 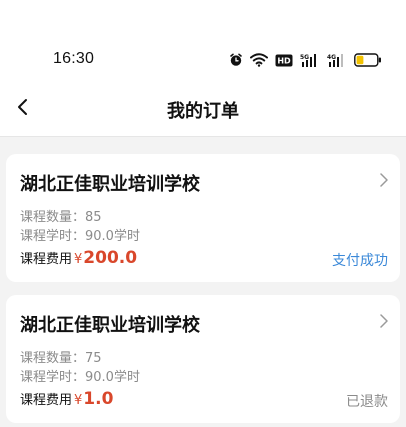 I want to click on svg-text: 4G, so click(x=331, y=57).